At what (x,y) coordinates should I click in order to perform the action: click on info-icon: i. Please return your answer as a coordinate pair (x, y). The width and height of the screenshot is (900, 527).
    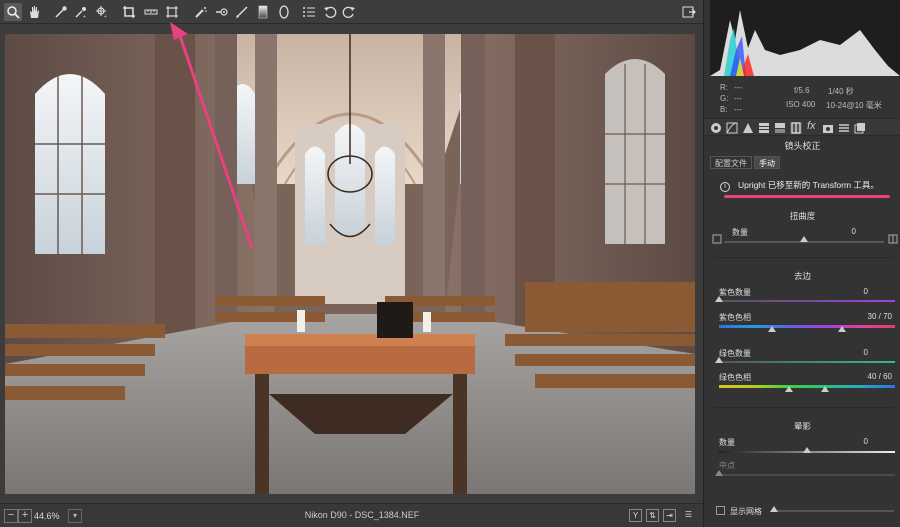
    Looking at the image, I should click on (725, 187).